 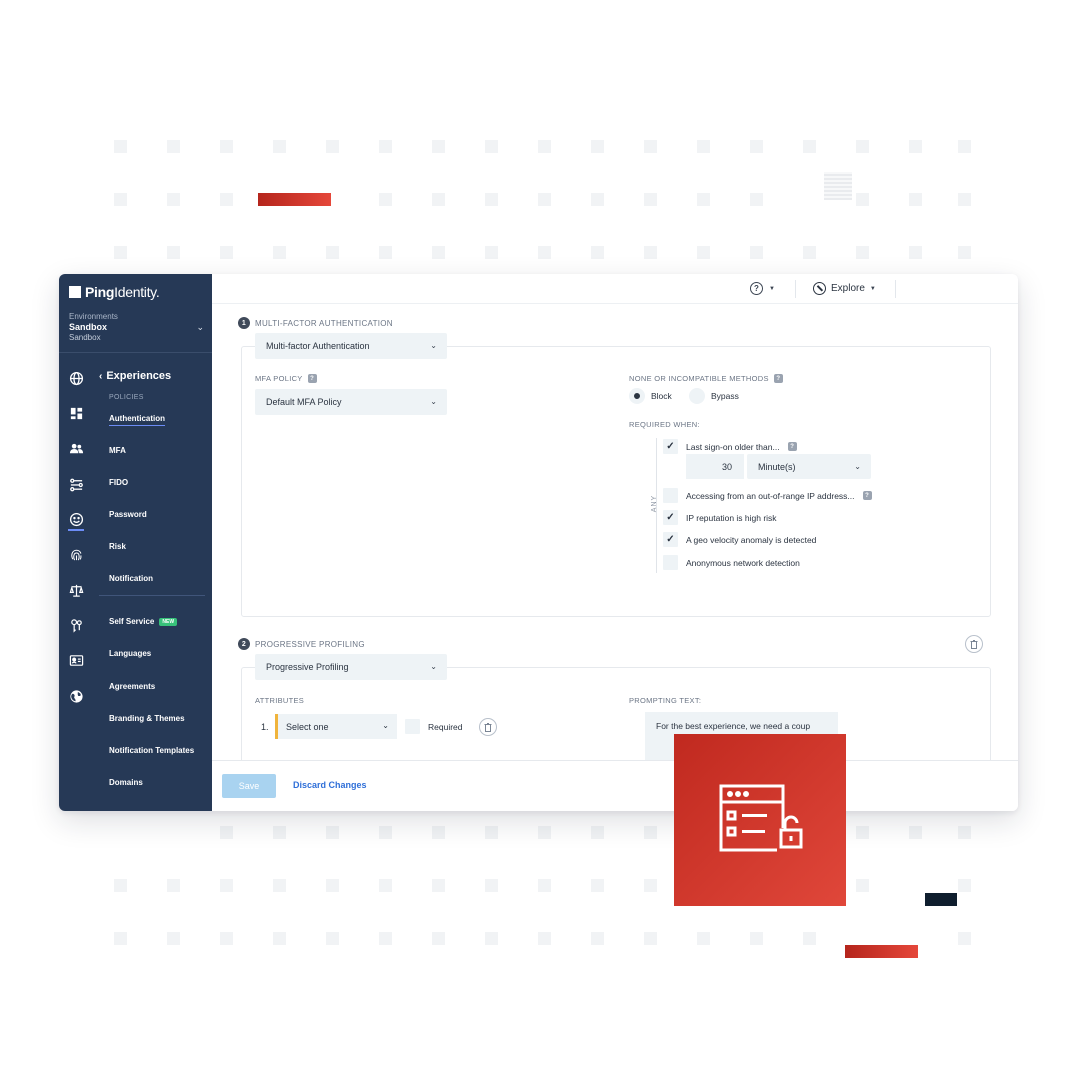 I want to click on keys-icon, so click(x=76, y=625).